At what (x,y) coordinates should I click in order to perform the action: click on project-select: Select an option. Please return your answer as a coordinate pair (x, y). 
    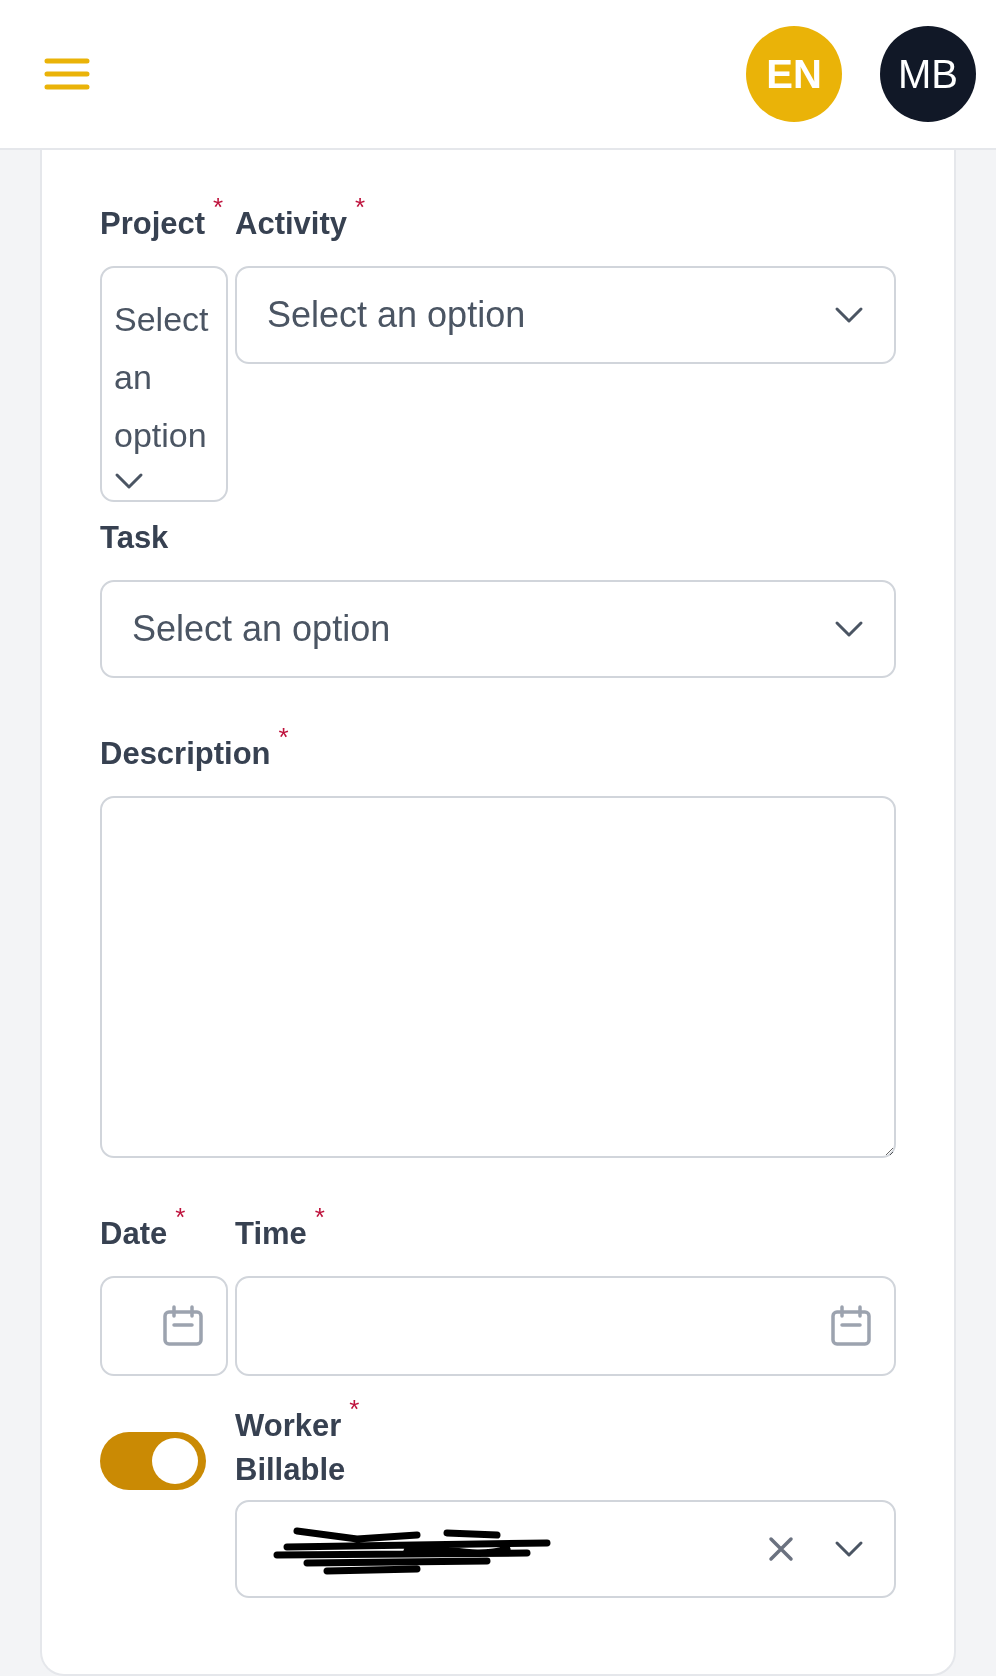
    Looking at the image, I should click on (164, 384).